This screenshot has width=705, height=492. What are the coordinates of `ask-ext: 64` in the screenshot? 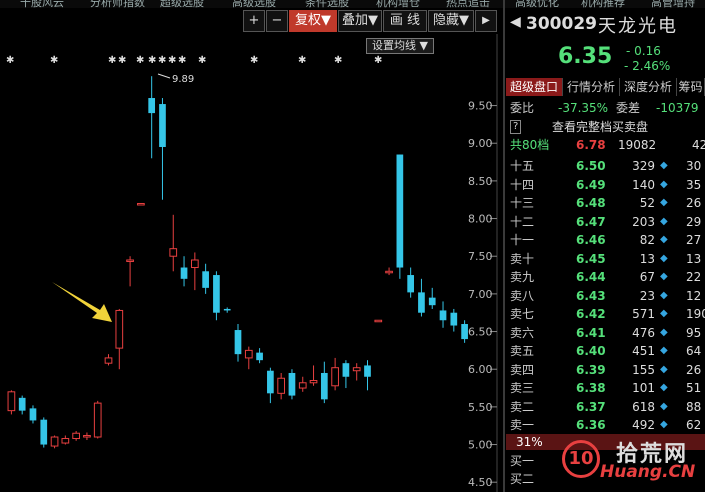 It's located at (694, 351).